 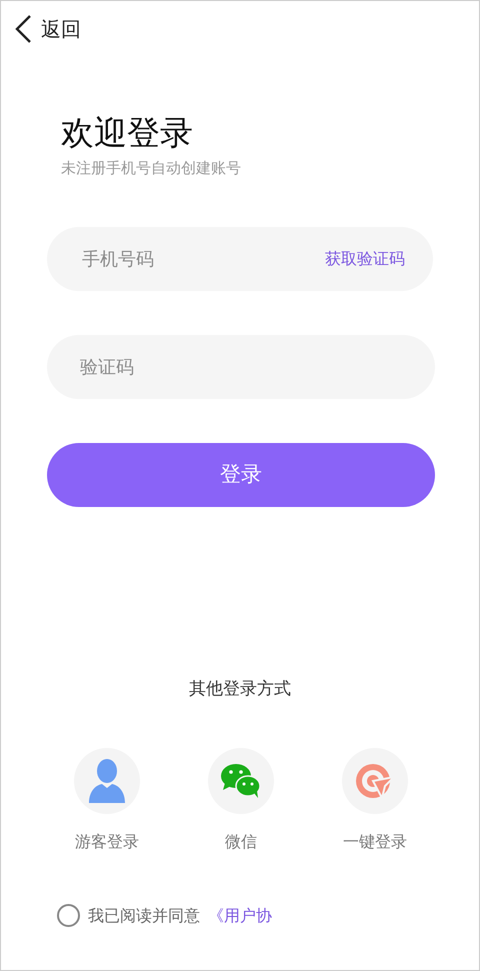 I want to click on phone-field: 手机号码 获取验证码, so click(x=240, y=259).